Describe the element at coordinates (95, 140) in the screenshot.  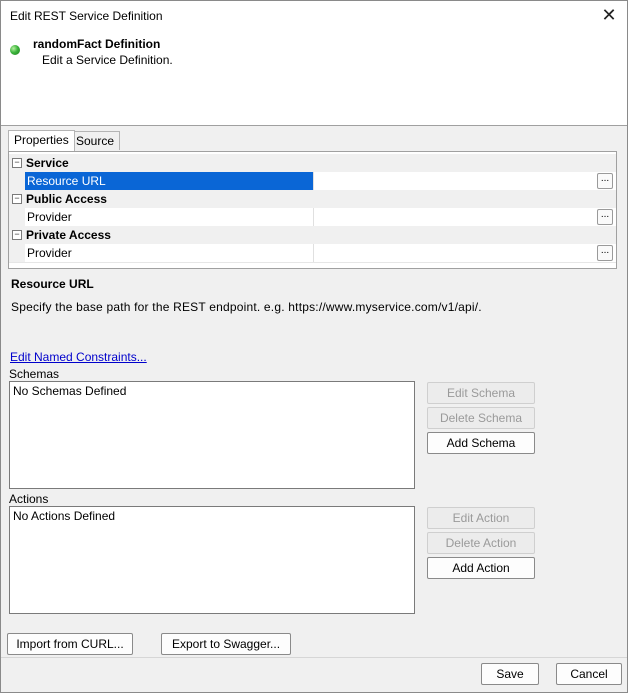
I see `tab-source: Source` at that location.